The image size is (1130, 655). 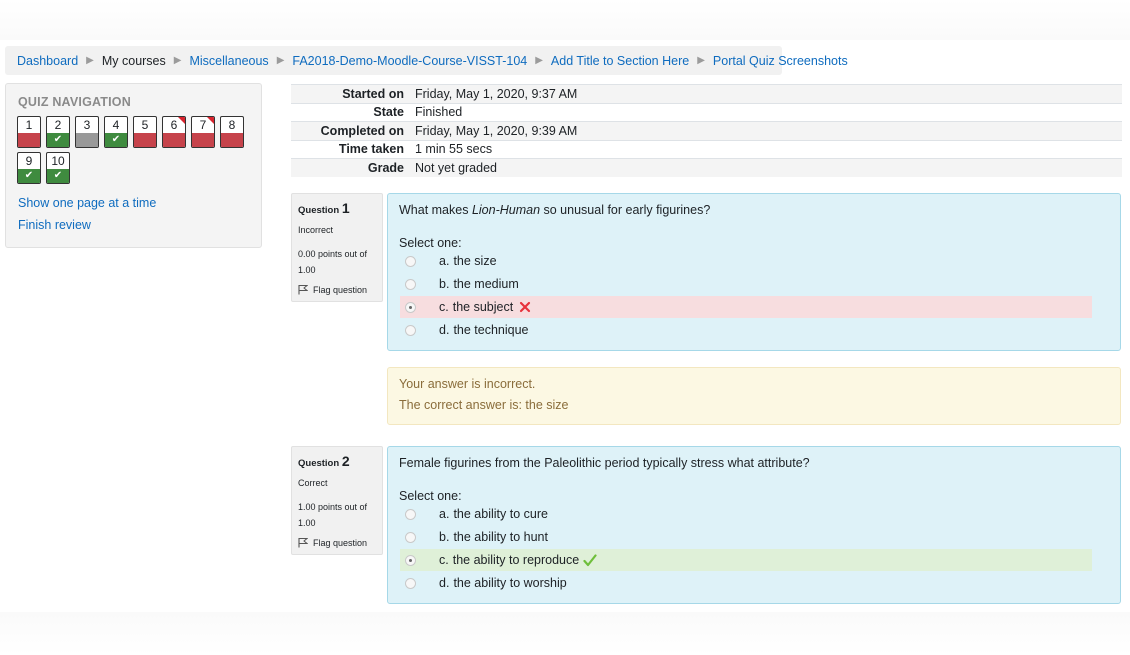 What do you see at coordinates (506, 210) in the screenshot?
I see `question-text-italic: Lion-Human` at bounding box center [506, 210].